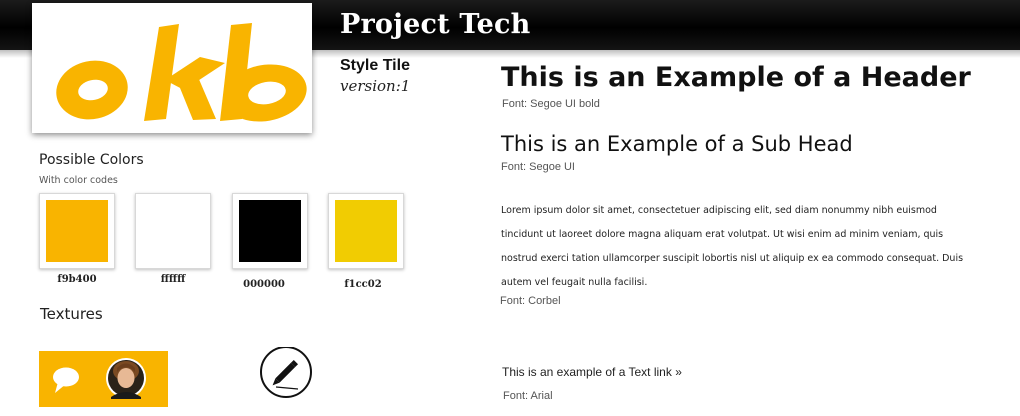 This screenshot has height=416, width=1020. I want to click on example-header: This is an Example of a Header, so click(736, 77).